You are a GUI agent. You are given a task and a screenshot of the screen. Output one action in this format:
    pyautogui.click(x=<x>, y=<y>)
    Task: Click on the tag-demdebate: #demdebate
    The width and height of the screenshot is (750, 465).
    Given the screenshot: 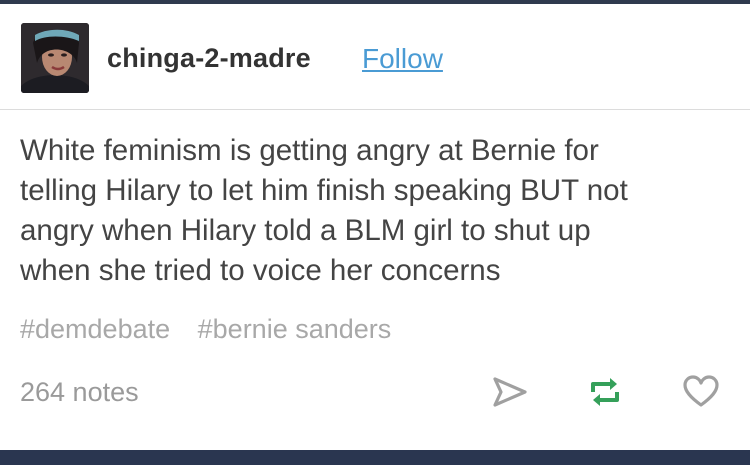 What is the action you would take?
    pyautogui.click(x=95, y=329)
    